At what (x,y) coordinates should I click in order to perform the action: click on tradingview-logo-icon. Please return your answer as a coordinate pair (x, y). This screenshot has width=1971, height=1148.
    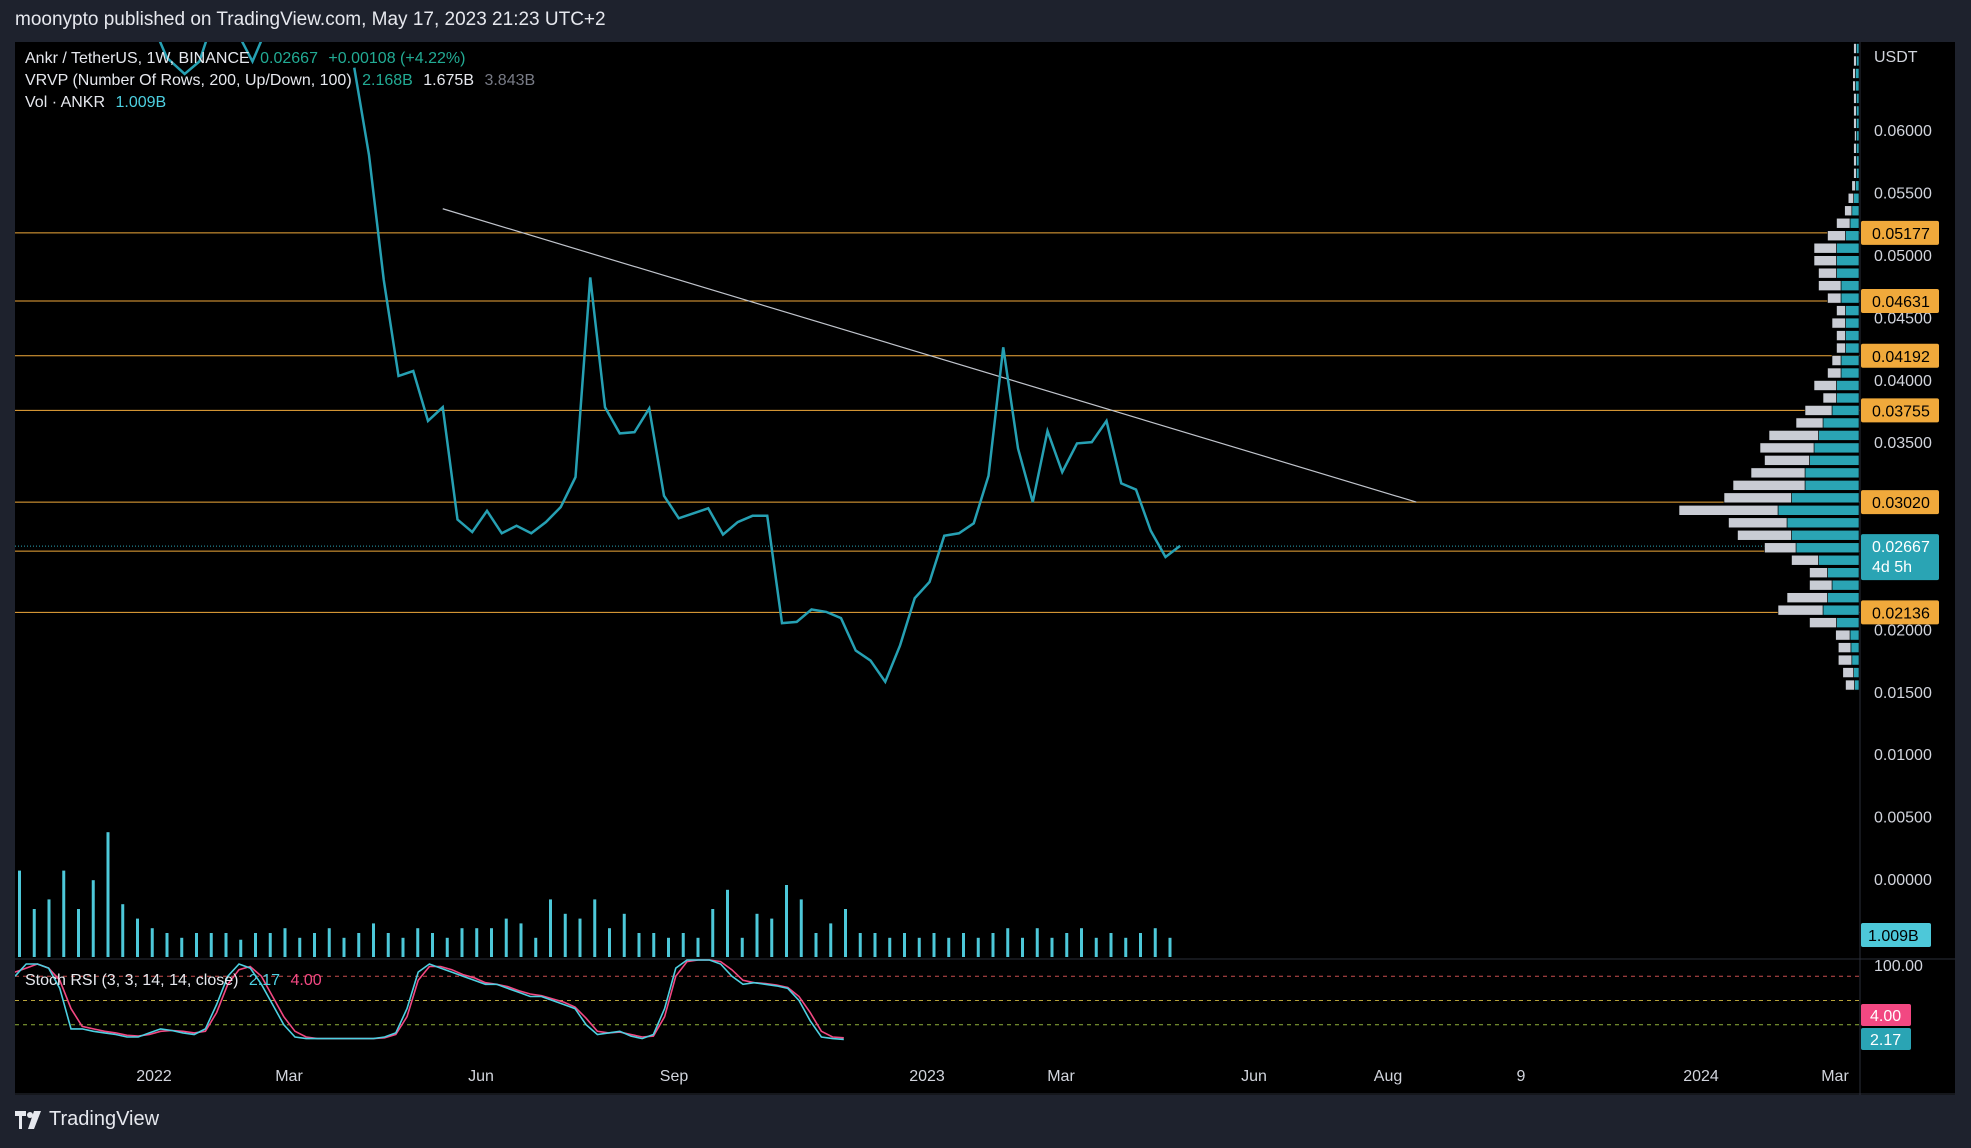
    Looking at the image, I should click on (28, 1119).